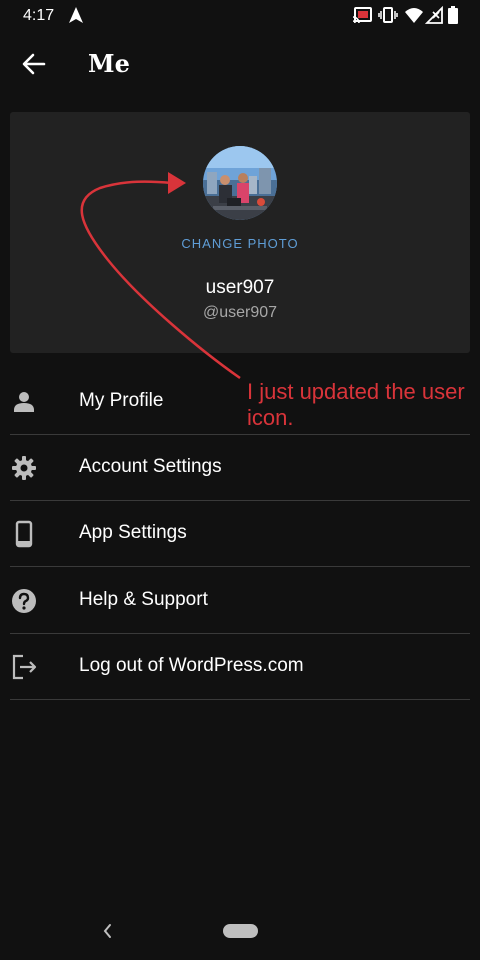  I want to click on page-title: Me, so click(109, 63).